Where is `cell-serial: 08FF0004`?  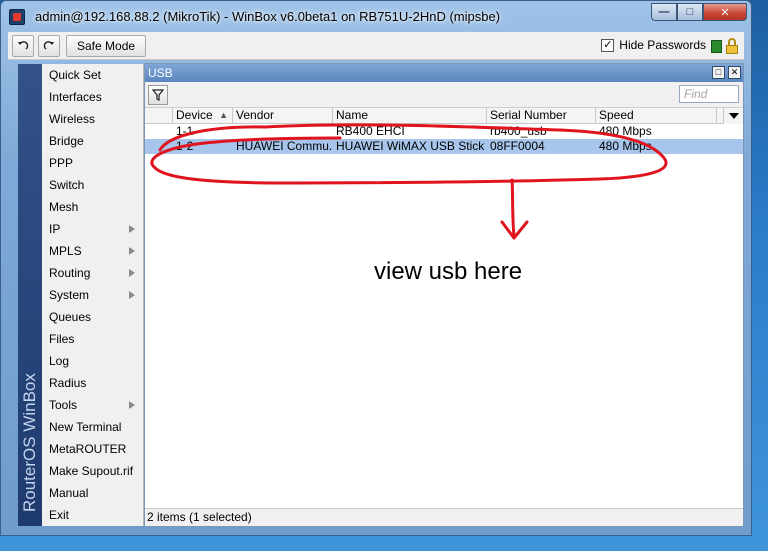 cell-serial: 08FF0004 is located at coordinates (517, 146).